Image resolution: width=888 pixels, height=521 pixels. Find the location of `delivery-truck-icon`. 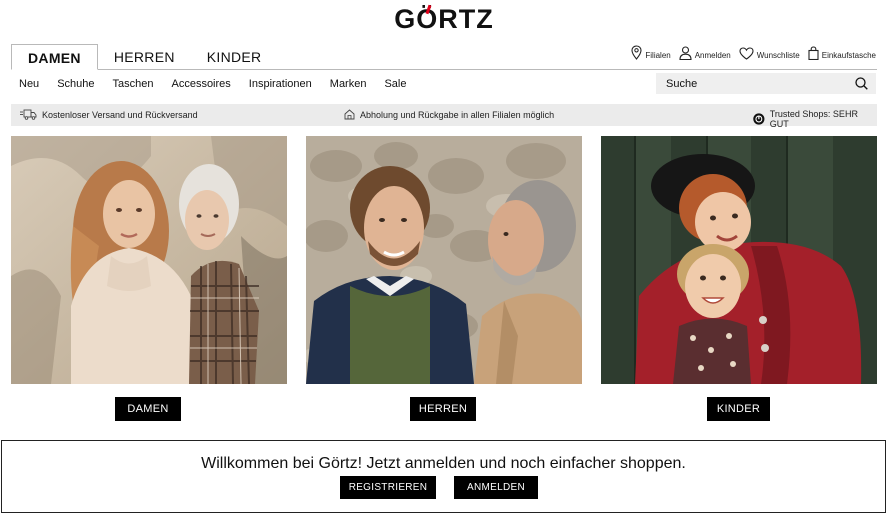

delivery-truck-icon is located at coordinates (28, 114).